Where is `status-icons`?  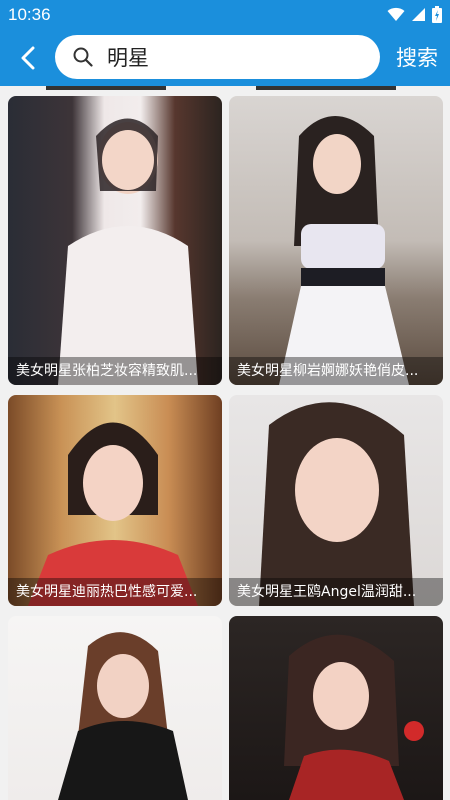 status-icons is located at coordinates (414, 14).